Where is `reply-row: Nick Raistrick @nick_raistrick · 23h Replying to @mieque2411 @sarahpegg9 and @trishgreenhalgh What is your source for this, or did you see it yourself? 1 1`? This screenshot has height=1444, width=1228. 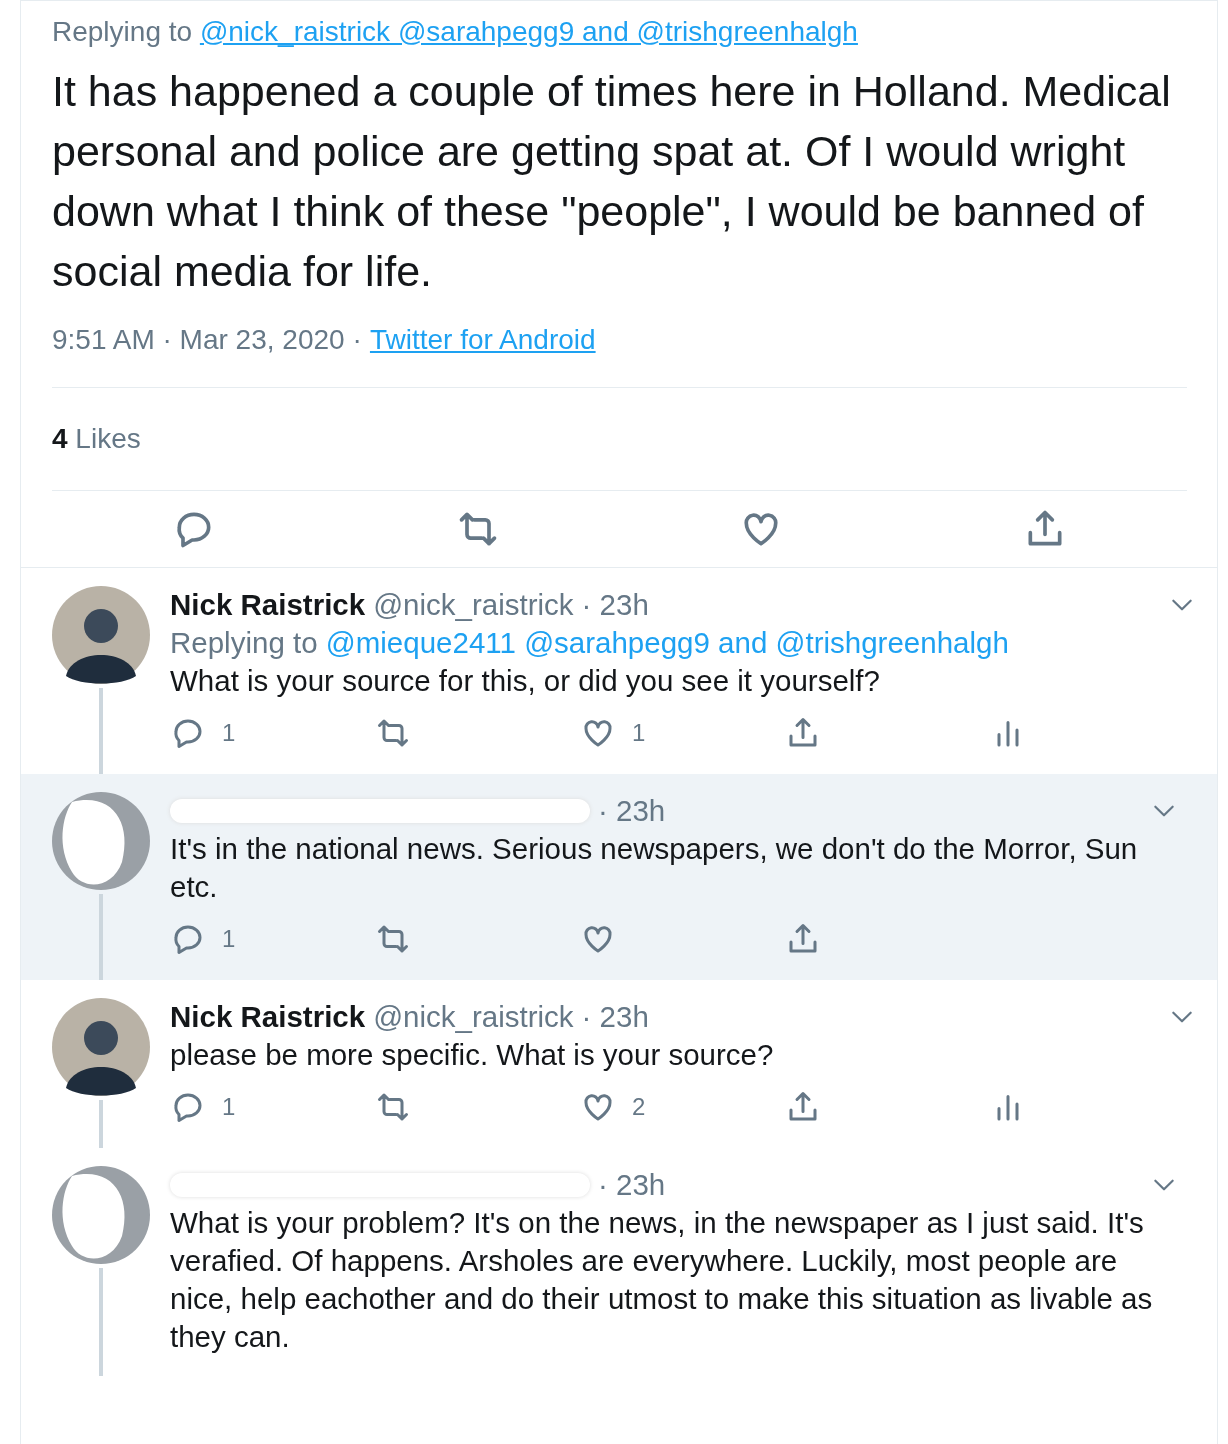
reply-row: Nick Raistrick @nick_raistrick · 23h Replying to @mieque2411 @sarahpegg9 and @trishgreenhalgh What is your source for this, or did you see it yourself? 1 1 is located at coordinates (619, 671).